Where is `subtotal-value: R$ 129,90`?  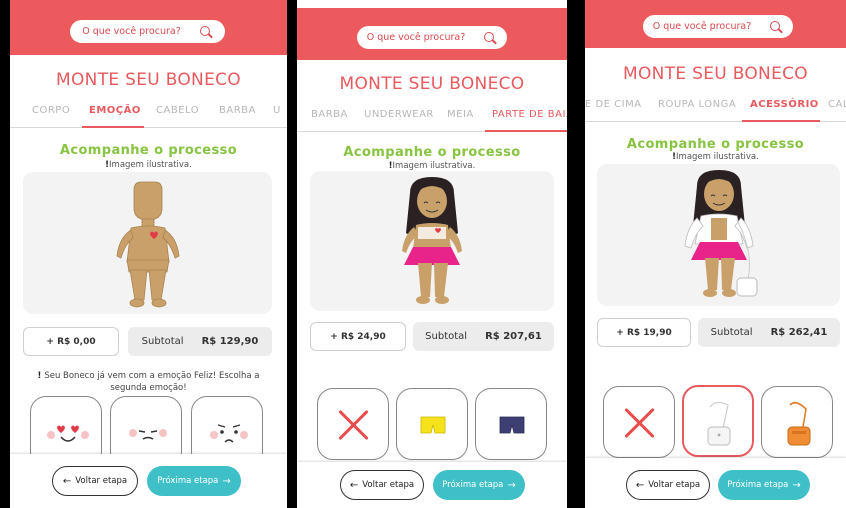 subtotal-value: R$ 129,90 is located at coordinates (230, 341).